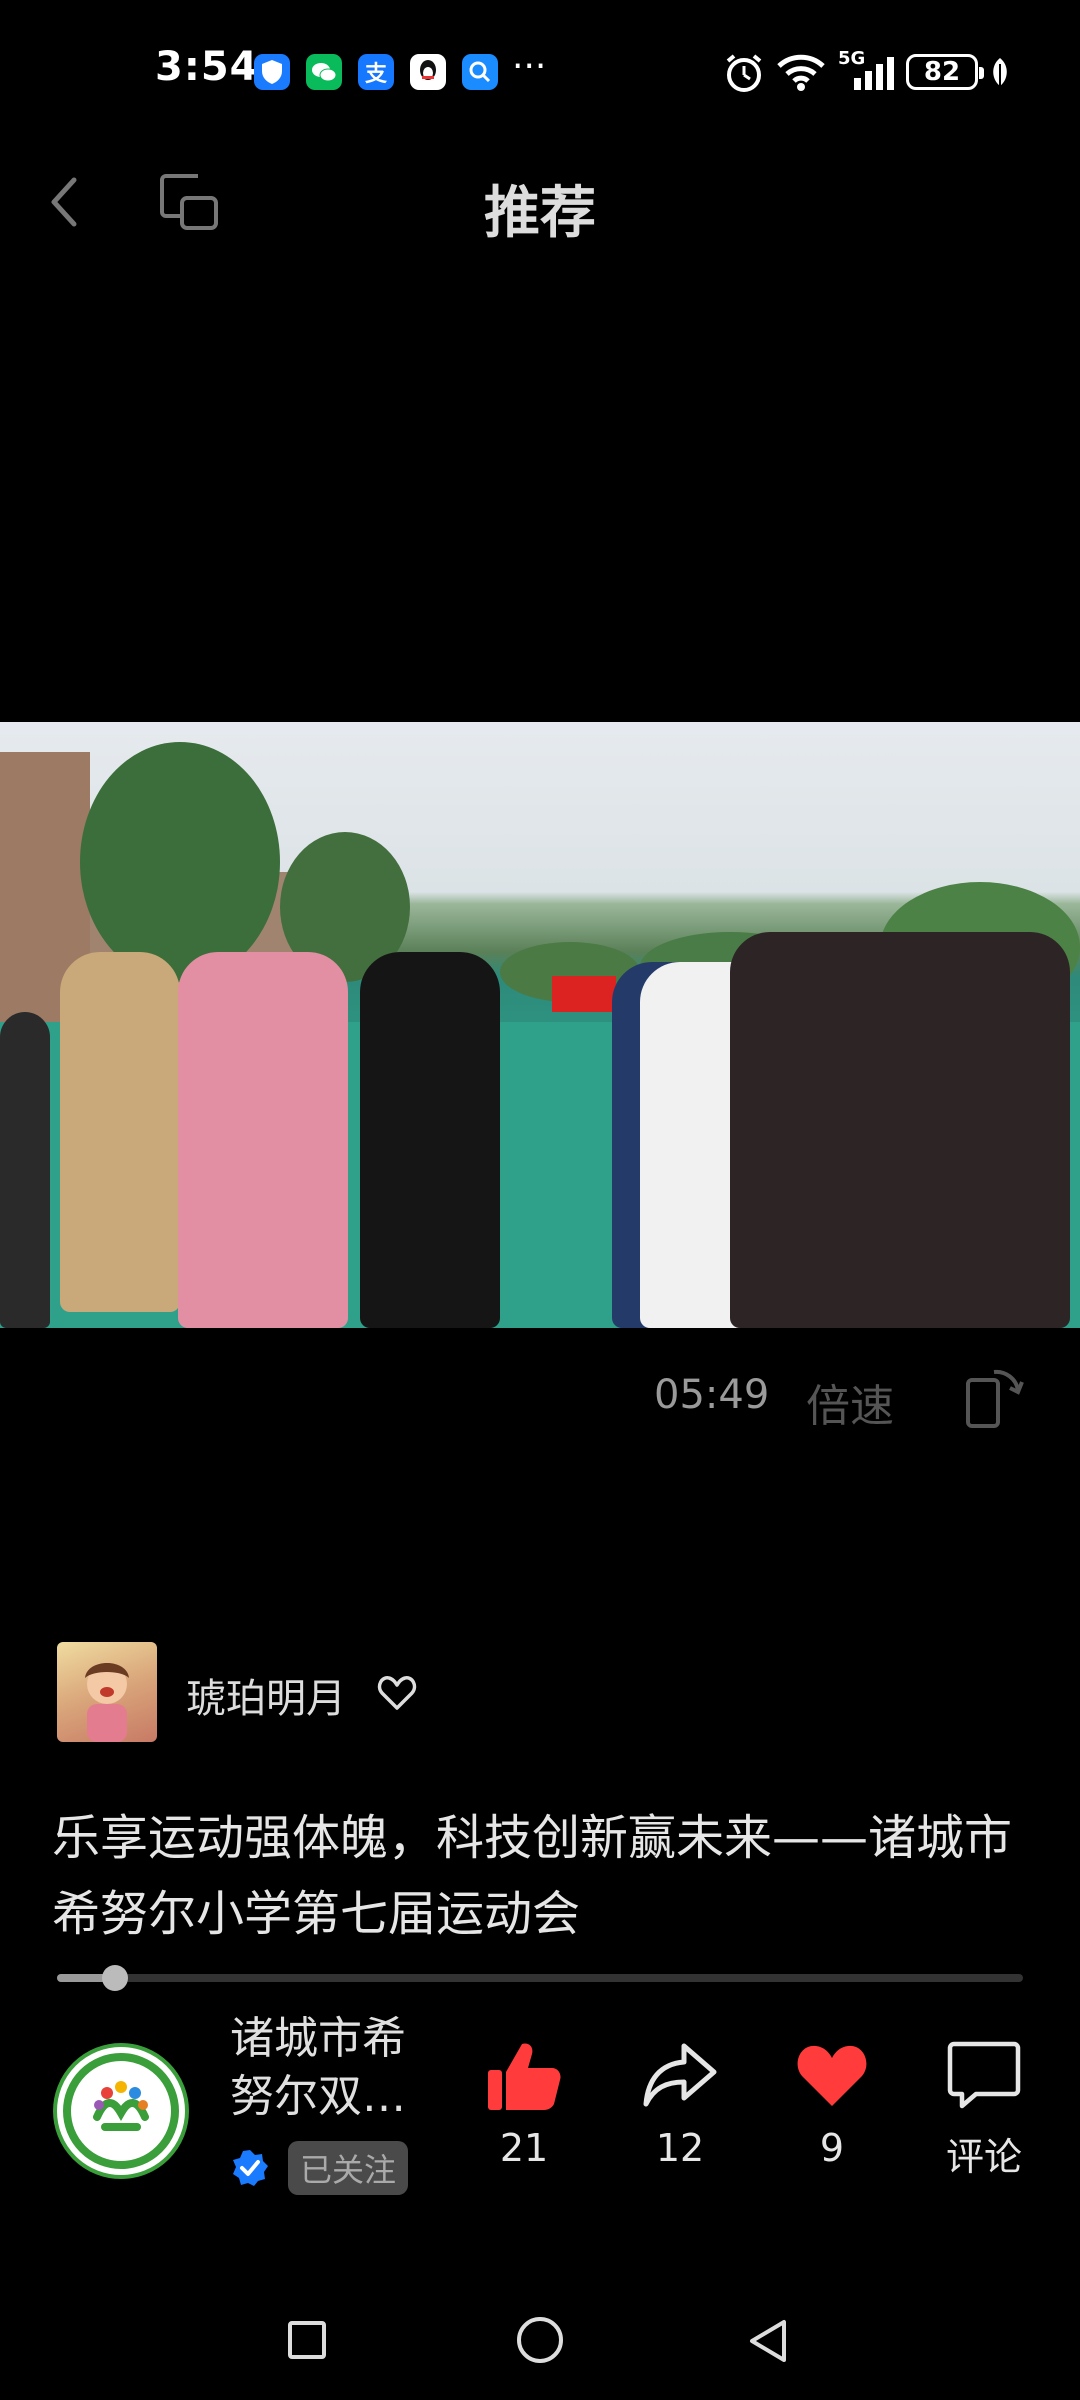 This screenshot has width=1080, height=2400. What do you see at coordinates (832, 2075) in the screenshot?
I see `heart-filled-icon` at bounding box center [832, 2075].